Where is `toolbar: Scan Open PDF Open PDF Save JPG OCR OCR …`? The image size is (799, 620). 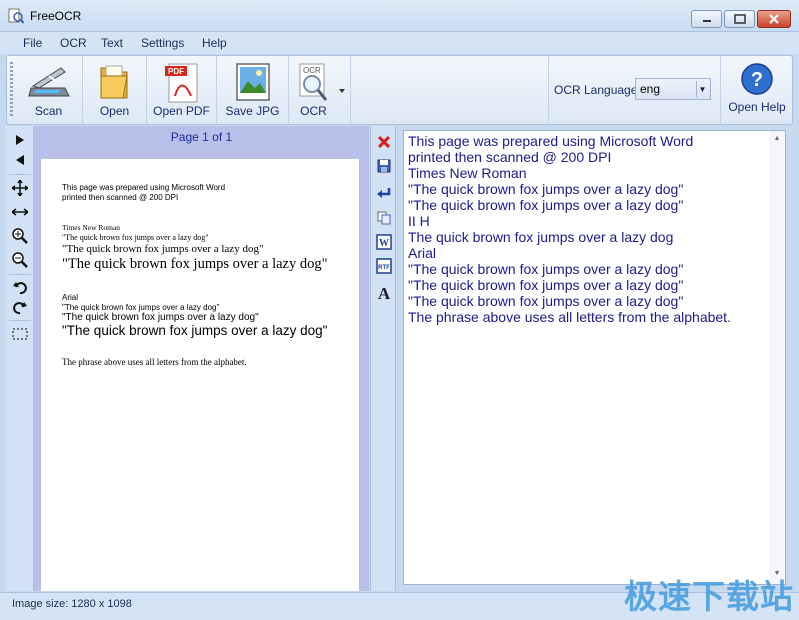 toolbar: Scan Open PDF Open PDF Save JPG OCR OCR … is located at coordinates (399, 90).